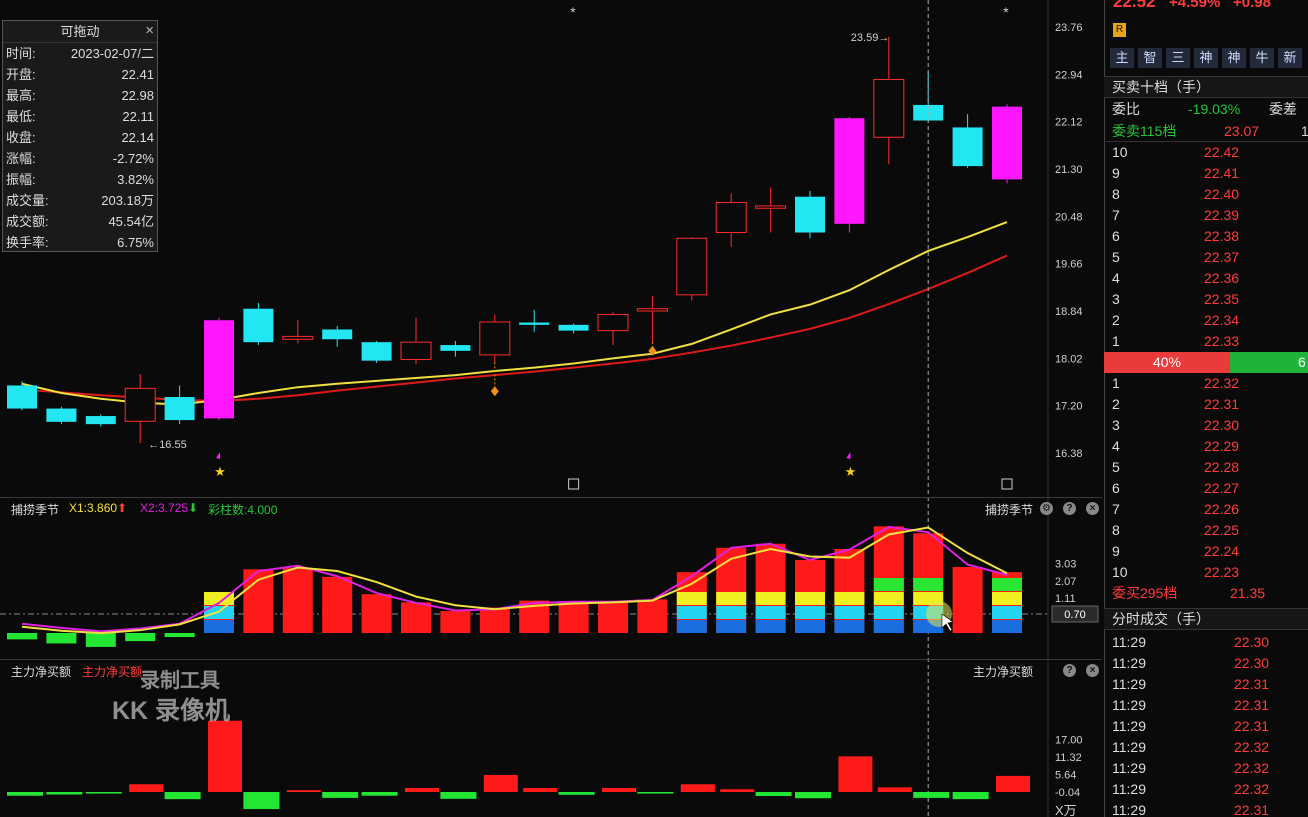  What do you see at coordinates (131, 221) in the screenshot?
I see `info-value: 45.54亿` at bounding box center [131, 221].